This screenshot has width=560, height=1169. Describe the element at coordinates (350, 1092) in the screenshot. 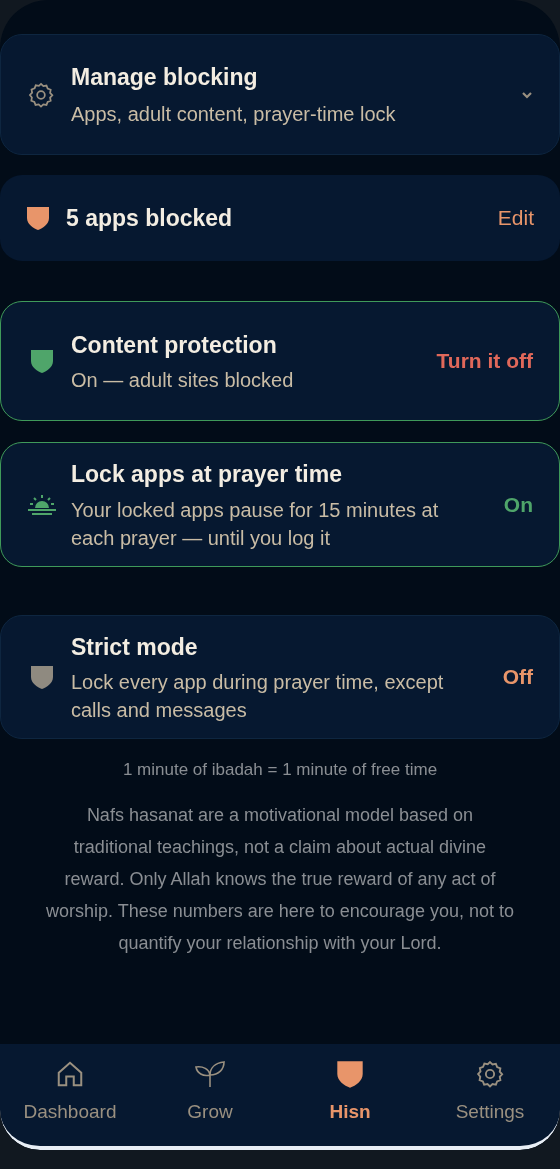

I see `nav-tab: Hisn` at that location.